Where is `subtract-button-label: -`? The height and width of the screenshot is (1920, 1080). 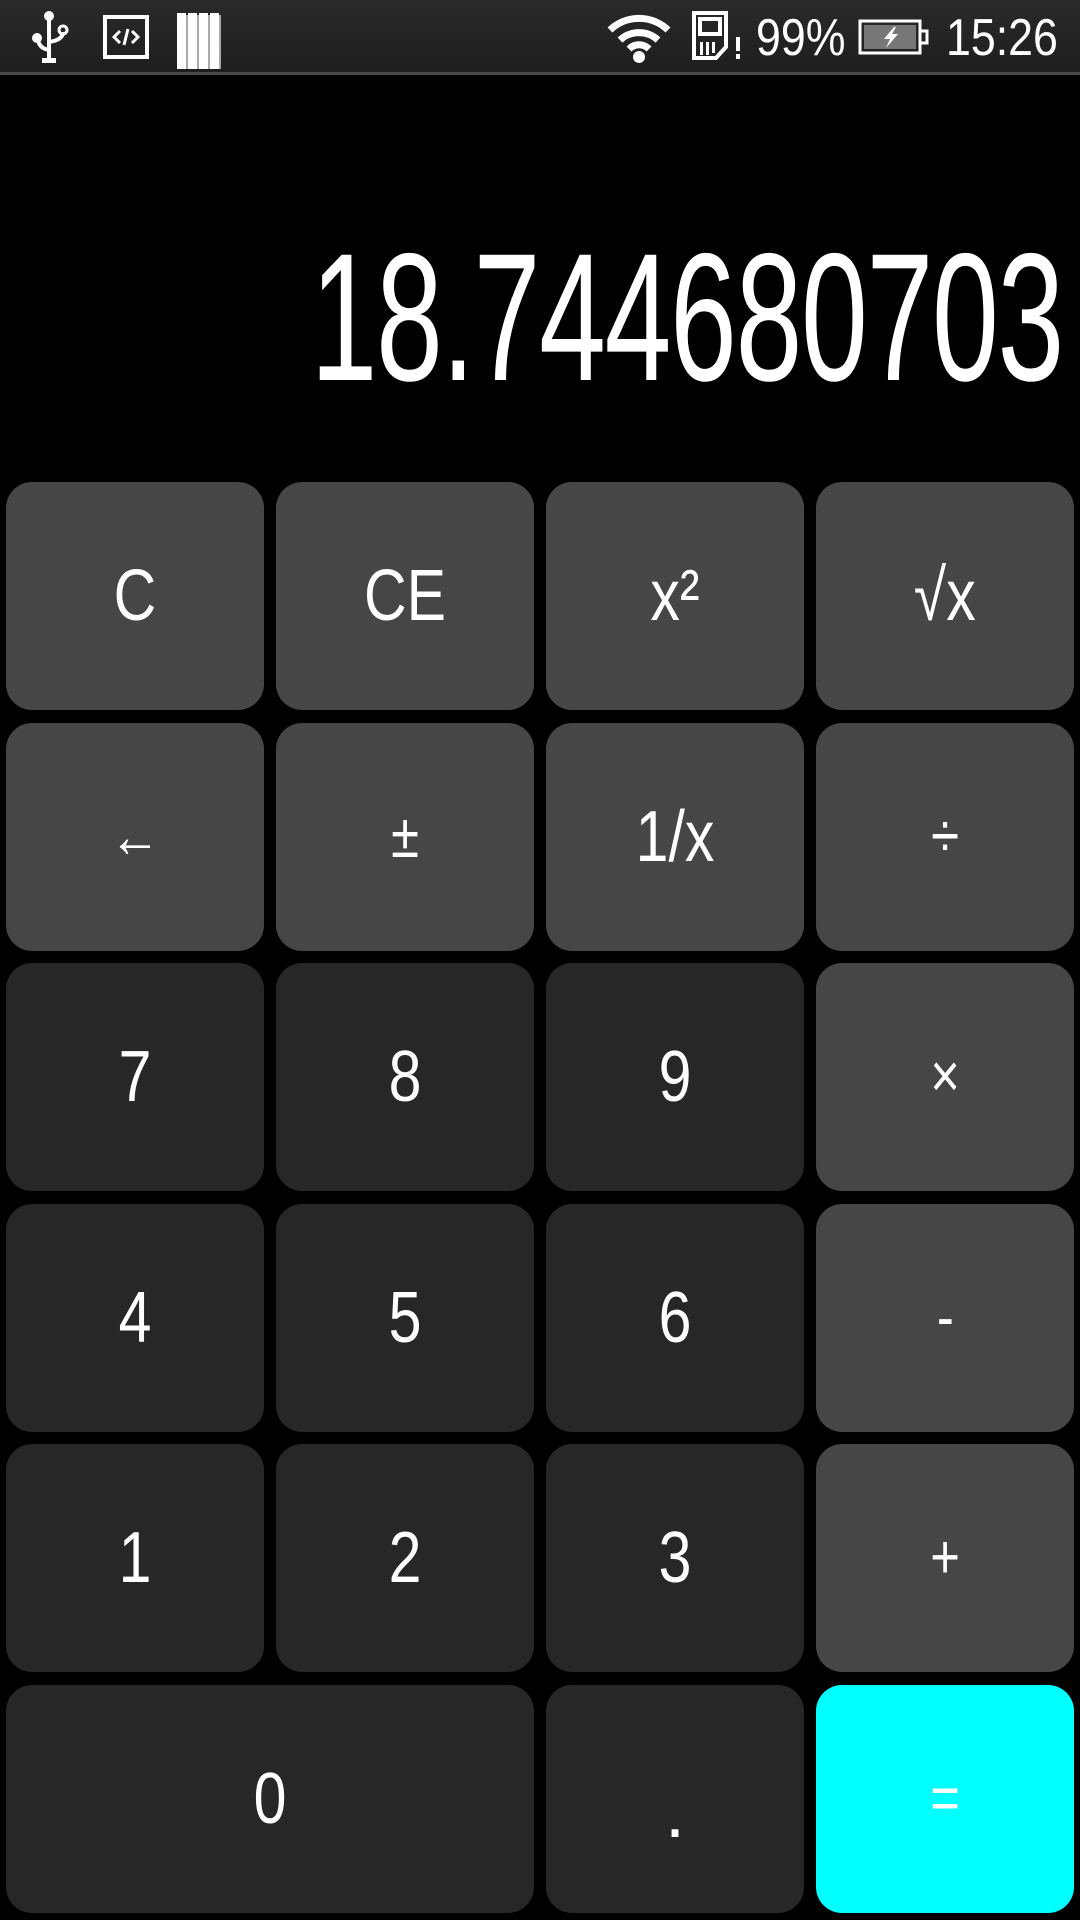 subtract-button-label: - is located at coordinates (945, 1317).